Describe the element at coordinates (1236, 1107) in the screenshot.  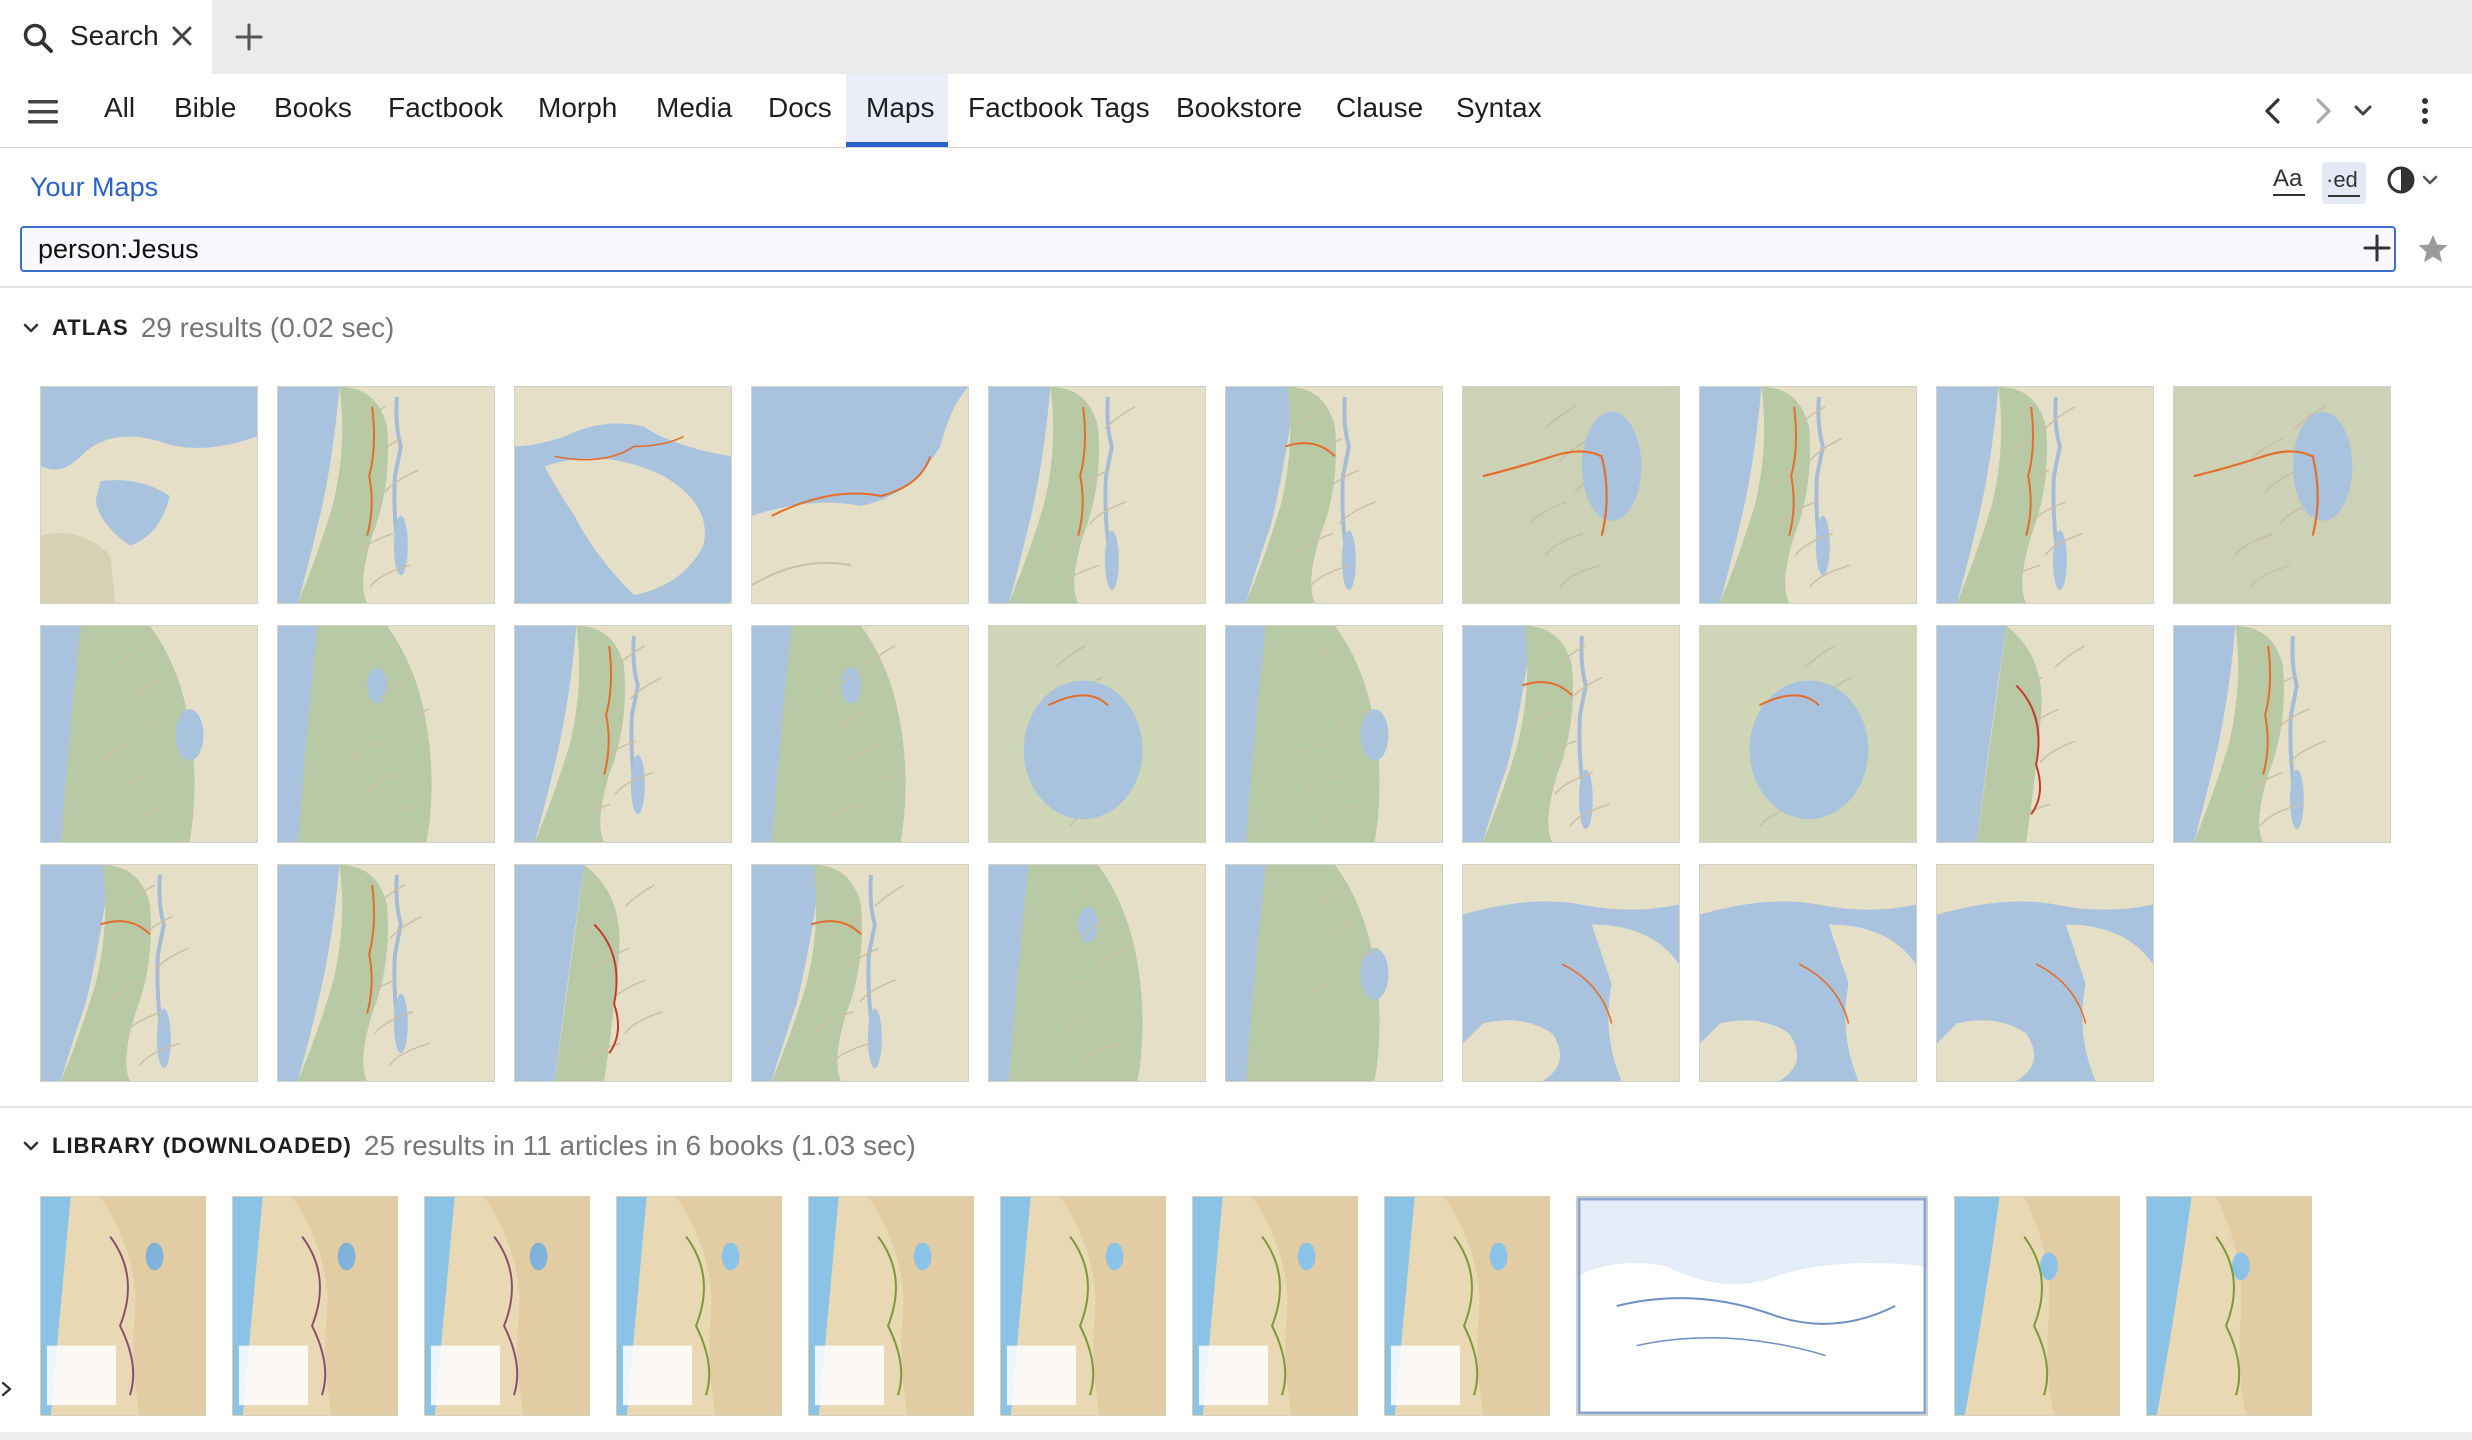
I see `section-divider` at that location.